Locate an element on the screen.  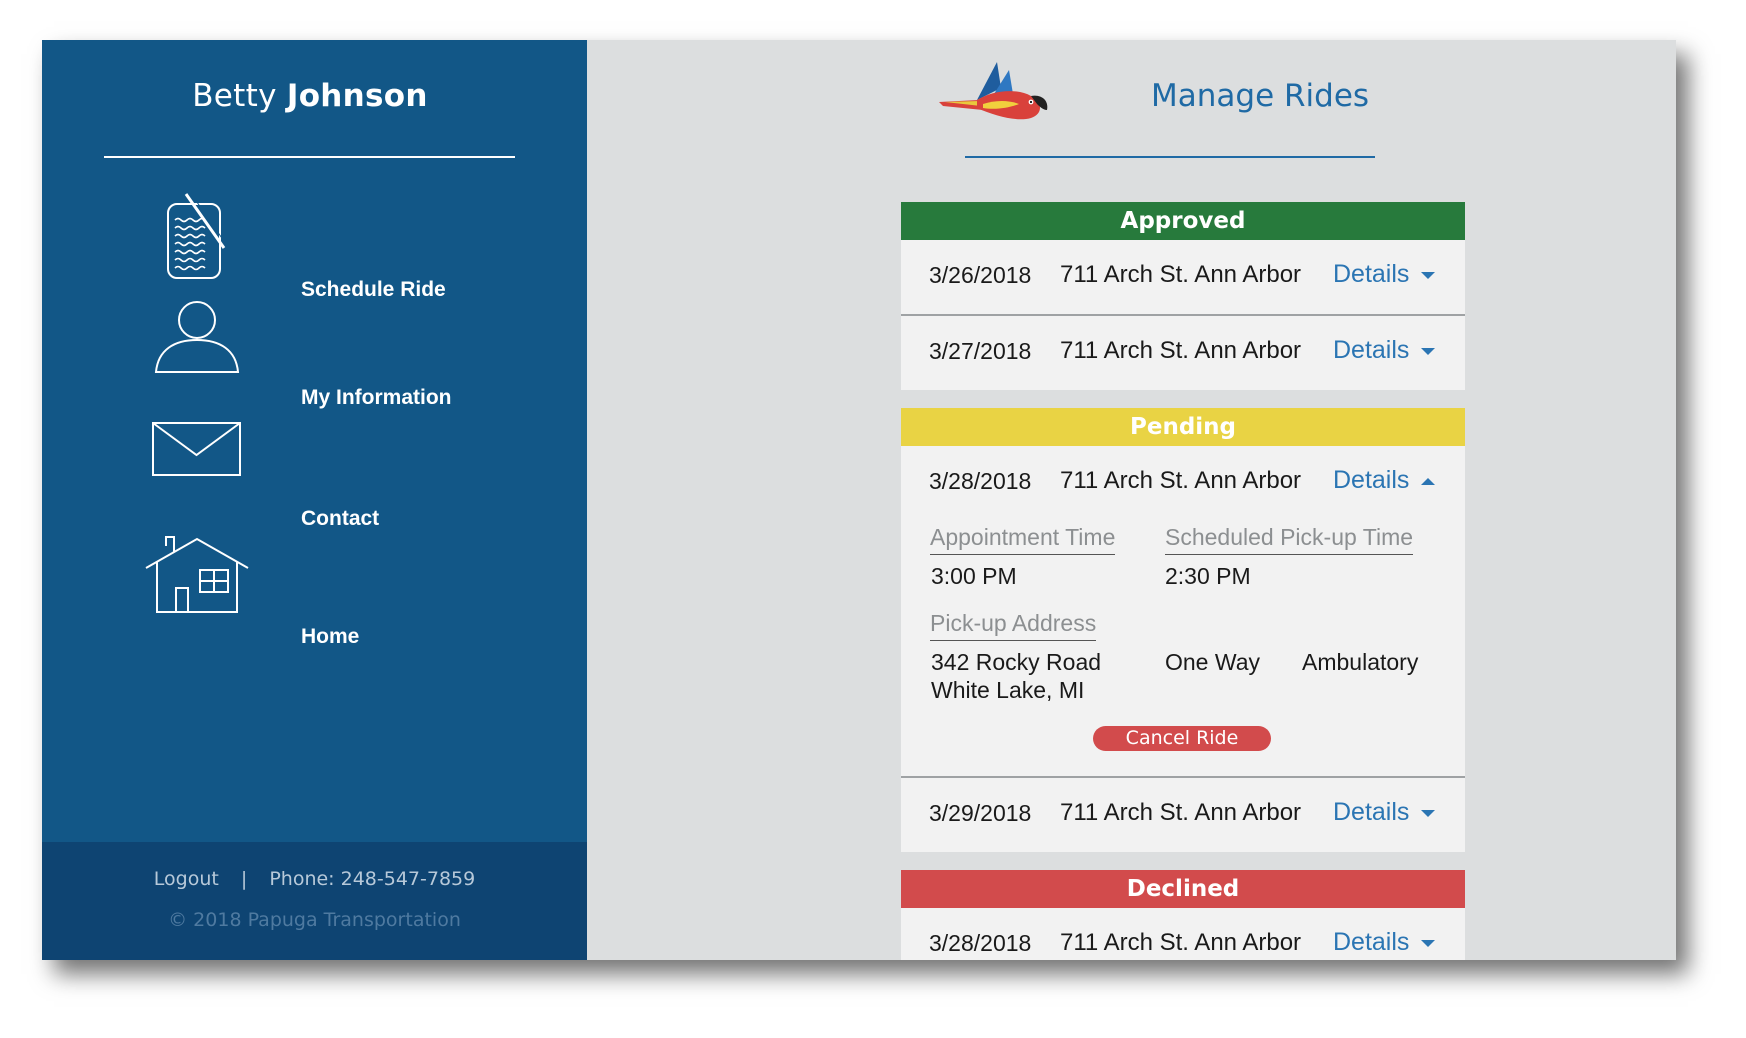
ride-row: 3/27/2018 711 Arch St. Ann Arbor Details is located at coordinates (1183, 353).